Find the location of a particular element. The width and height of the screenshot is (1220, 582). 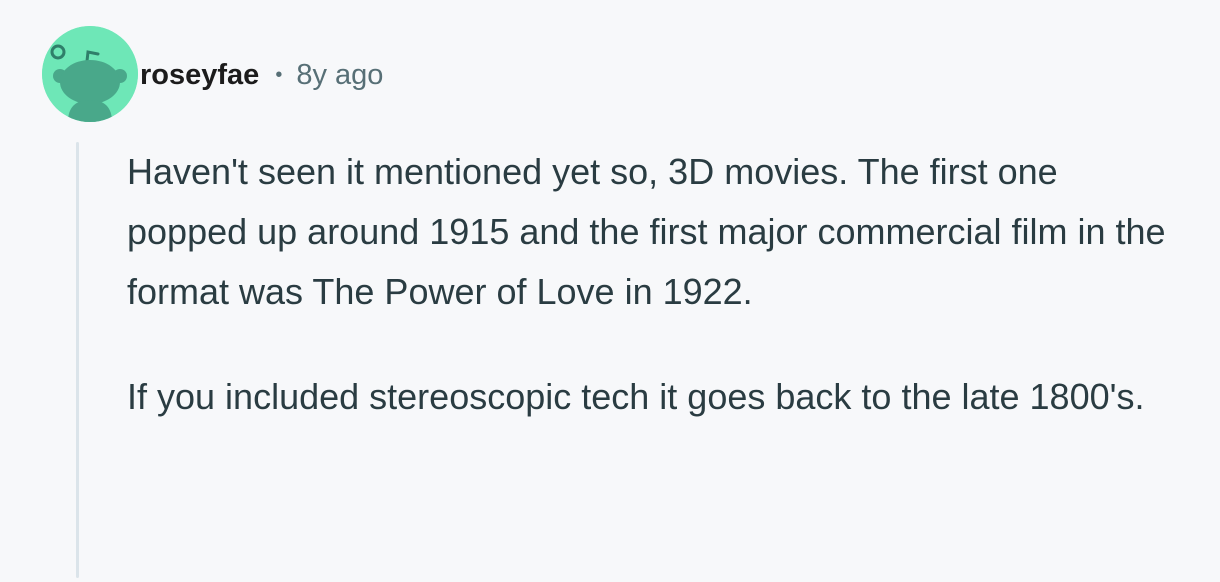

thread-line is located at coordinates (77, 360).